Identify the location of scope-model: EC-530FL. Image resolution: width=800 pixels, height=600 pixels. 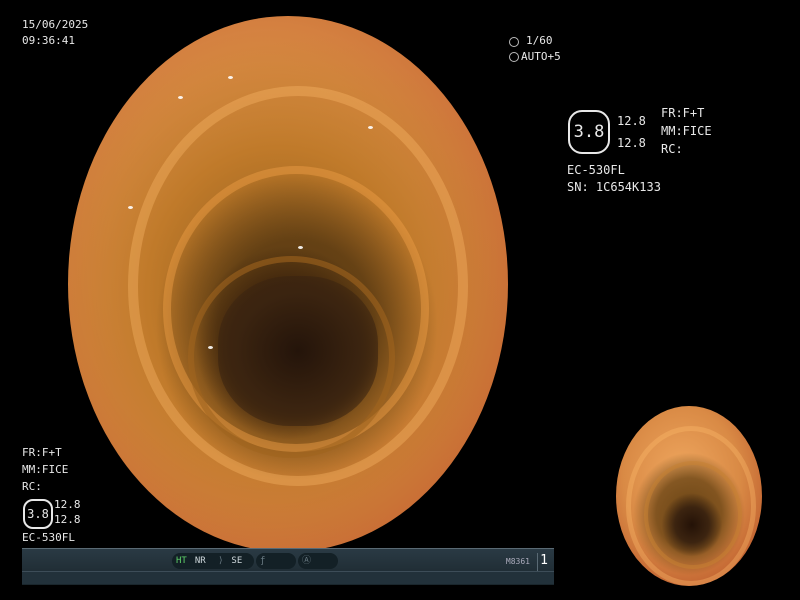
(596, 170).